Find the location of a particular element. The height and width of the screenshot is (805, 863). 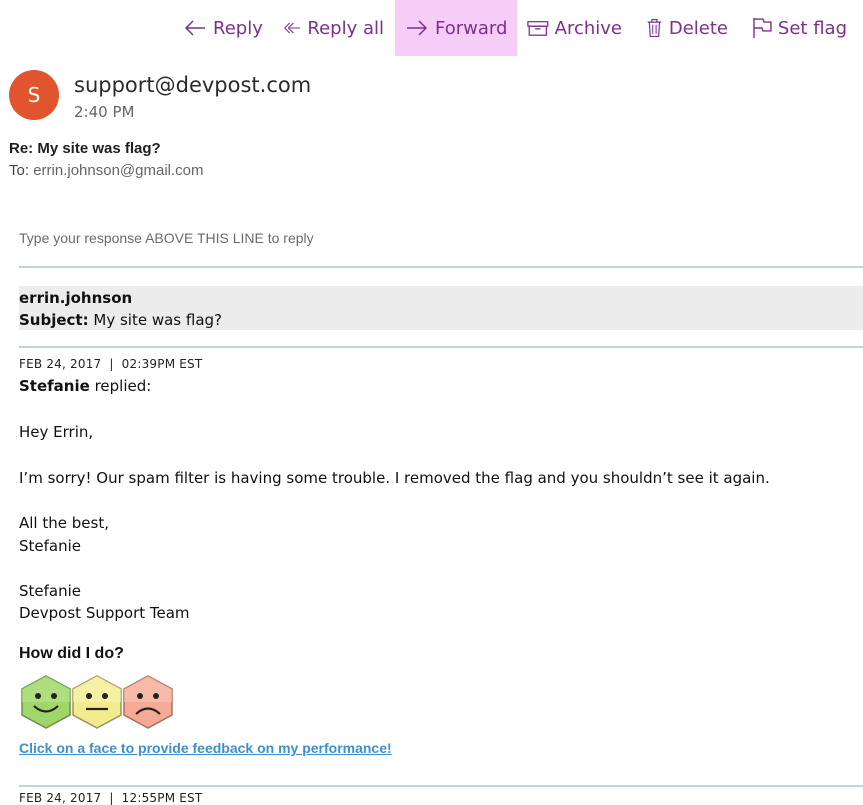

delete-label: Delete is located at coordinates (698, 28).